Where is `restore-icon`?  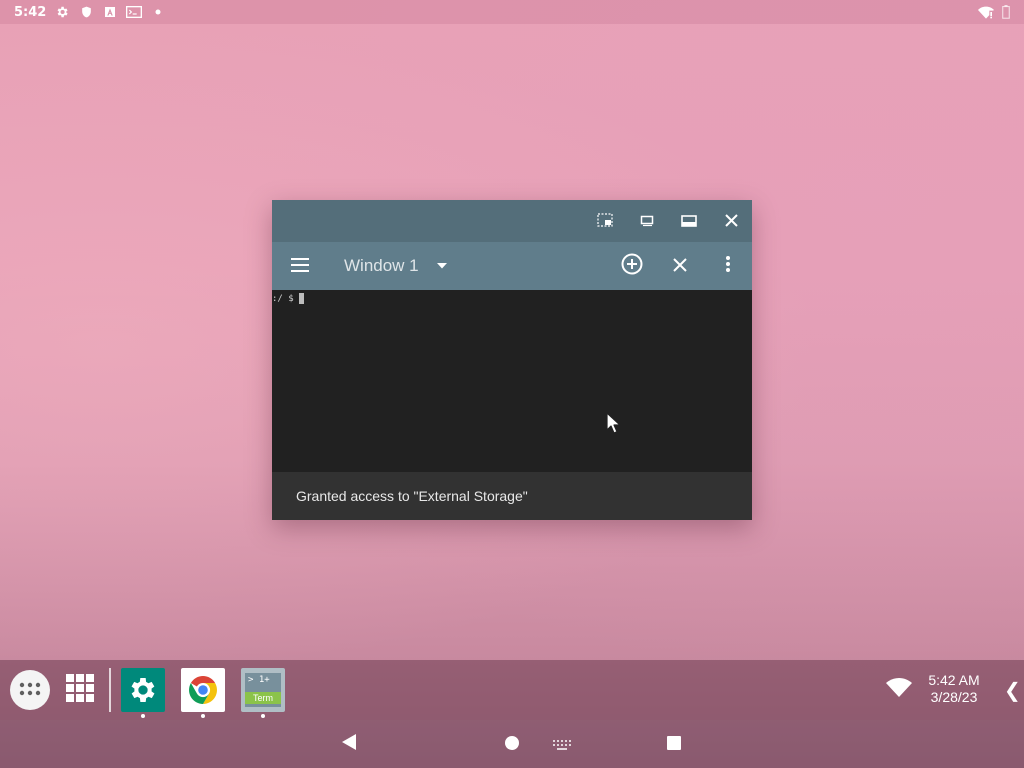
restore-icon is located at coordinates (647, 221).